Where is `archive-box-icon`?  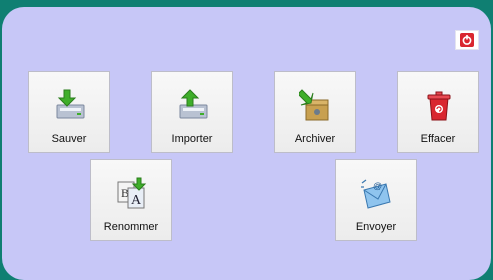
archive-box-icon is located at coordinates (314, 105).